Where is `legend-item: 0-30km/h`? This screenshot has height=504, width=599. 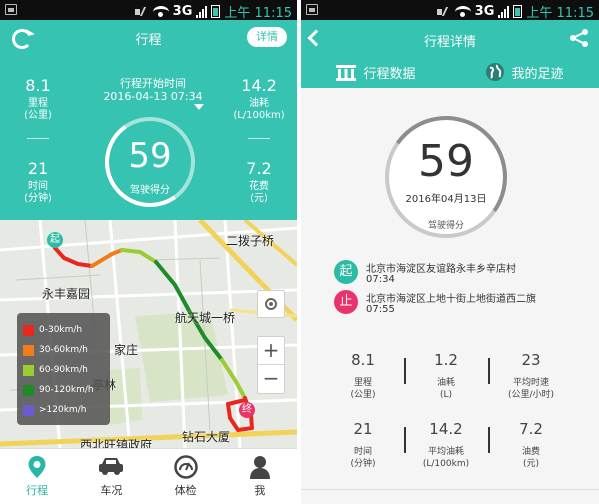
legend-item: 0-30km/h is located at coordinates (63, 330).